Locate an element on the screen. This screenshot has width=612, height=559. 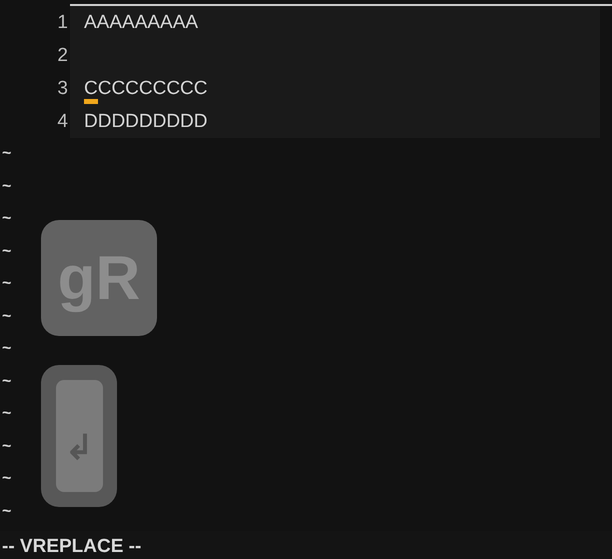
code-line: AAAAAAAAA is located at coordinates (140, 23).